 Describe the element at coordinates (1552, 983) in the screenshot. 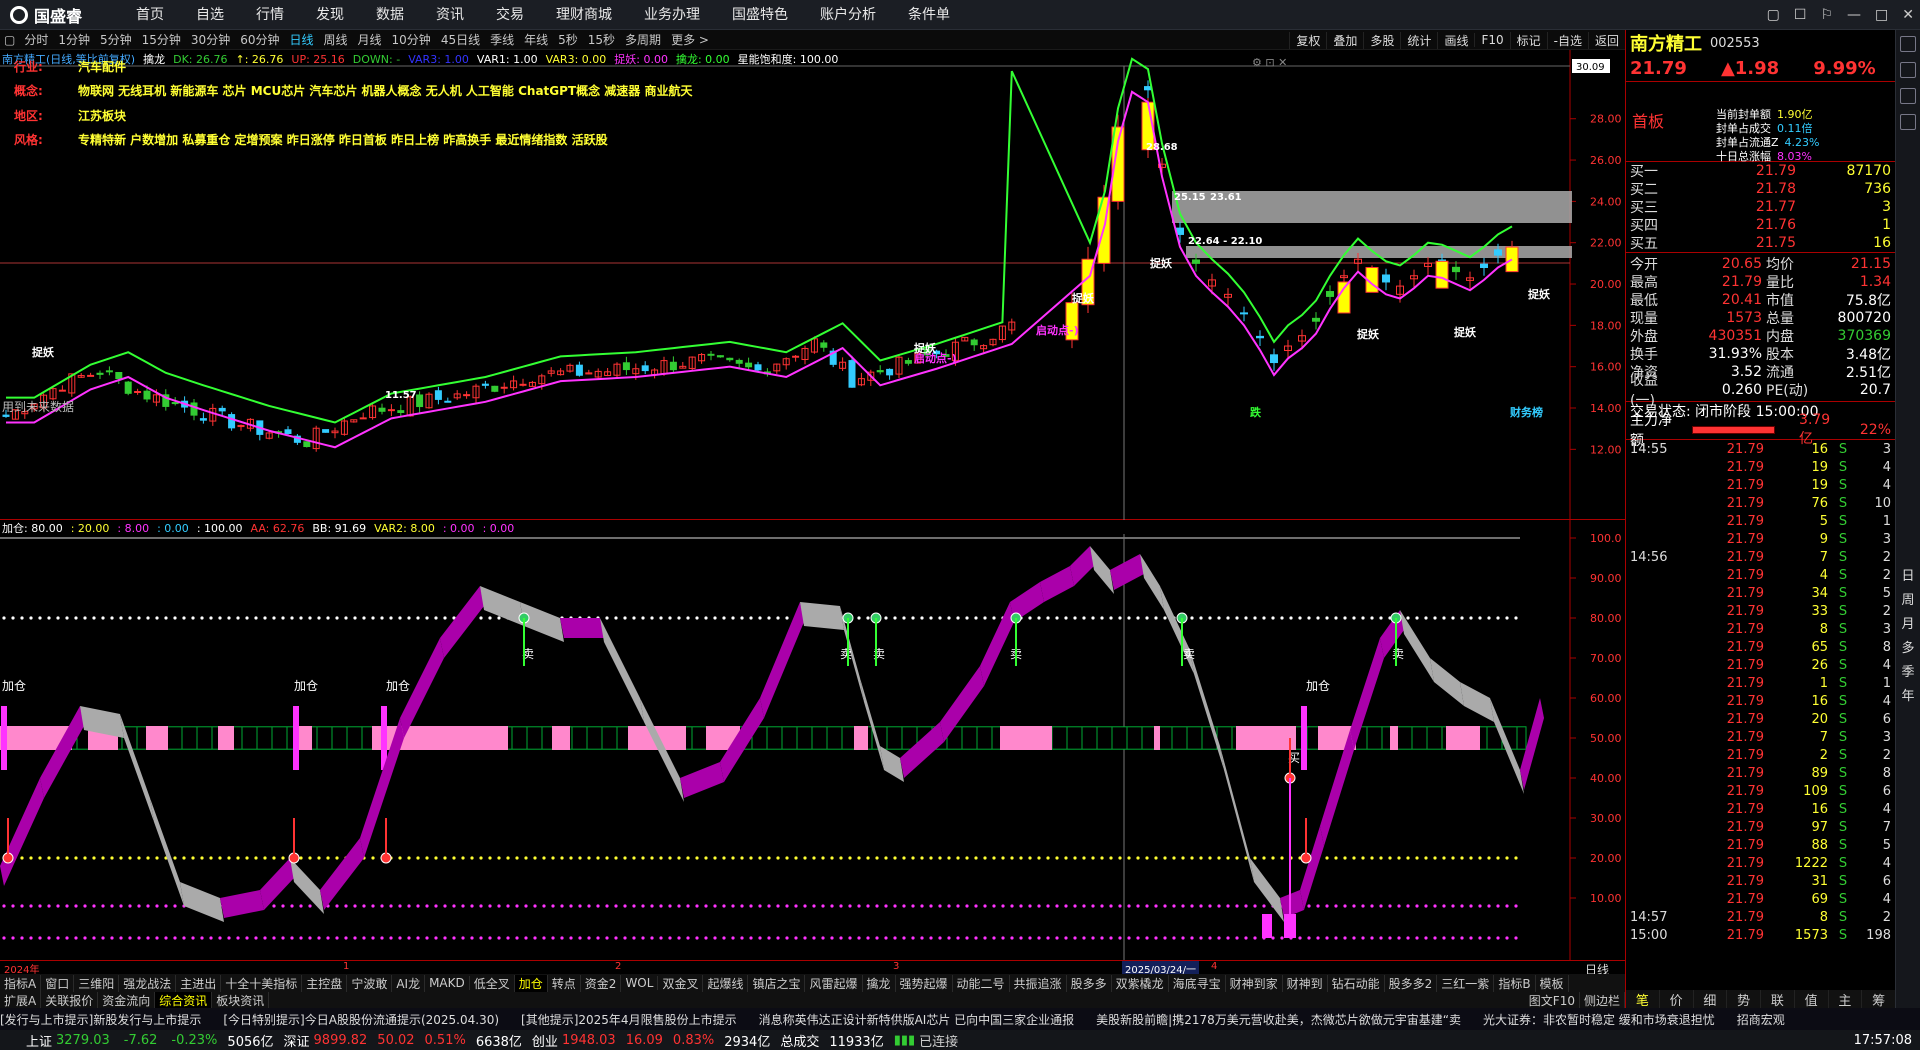

I see `indicator-tab: 模板` at that location.